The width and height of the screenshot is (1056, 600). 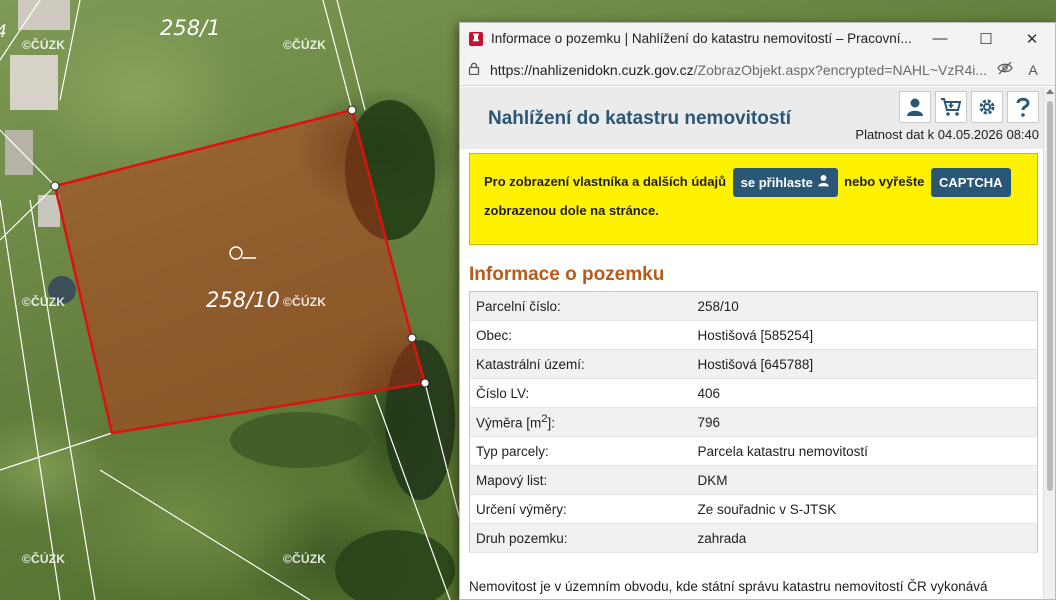 What do you see at coordinates (884, 181) in the screenshot?
I see `notice-text: nebo vyřešte` at bounding box center [884, 181].